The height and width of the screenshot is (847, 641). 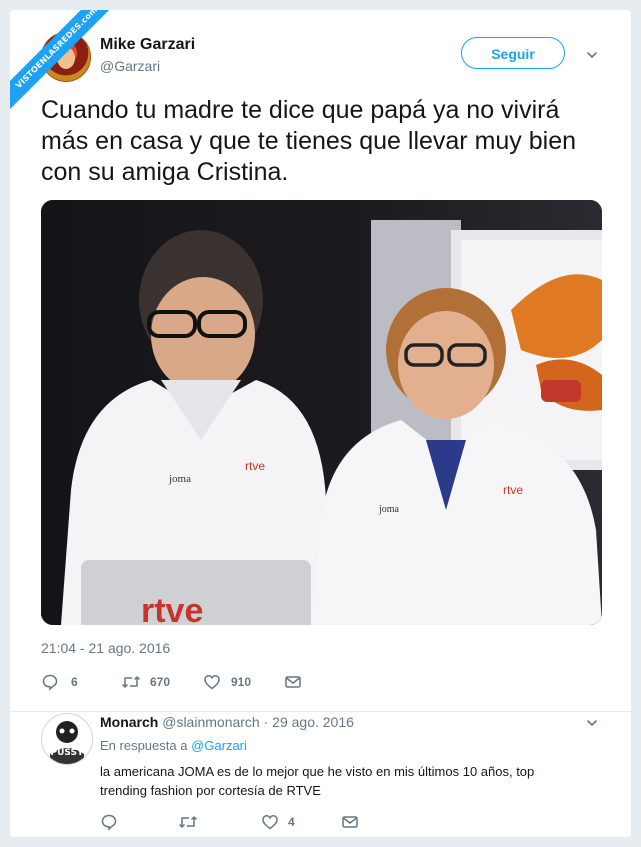 I want to click on reply-avatar-text: PUSSY, so click(x=67, y=753).